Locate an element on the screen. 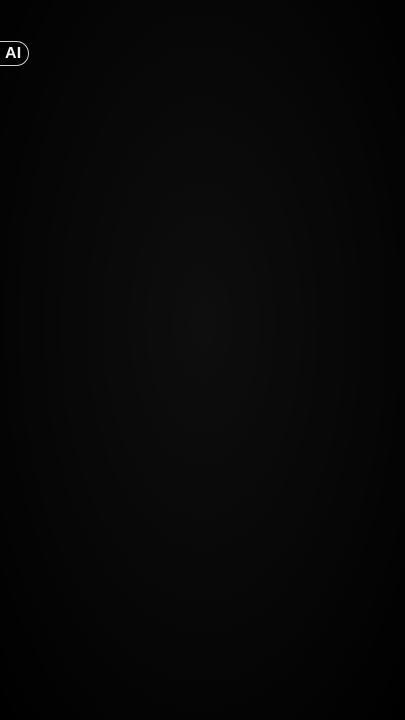 The image size is (405, 720). ai-generated-badge: AI is located at coordinates (15, 53).